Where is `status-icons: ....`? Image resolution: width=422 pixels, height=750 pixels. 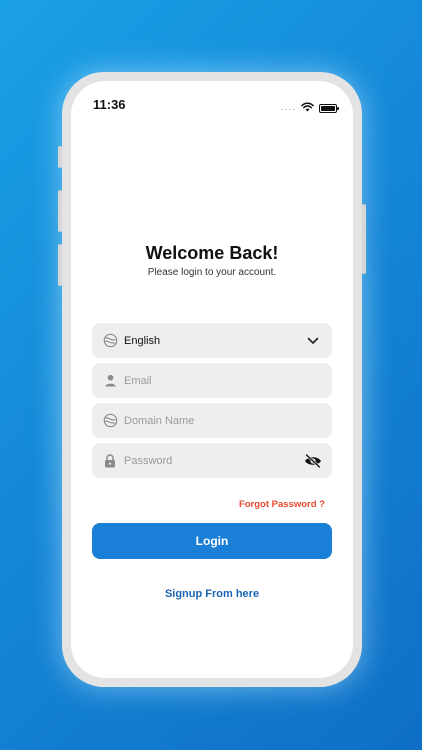 status-icons: .... is located at coordinates (309, 108).